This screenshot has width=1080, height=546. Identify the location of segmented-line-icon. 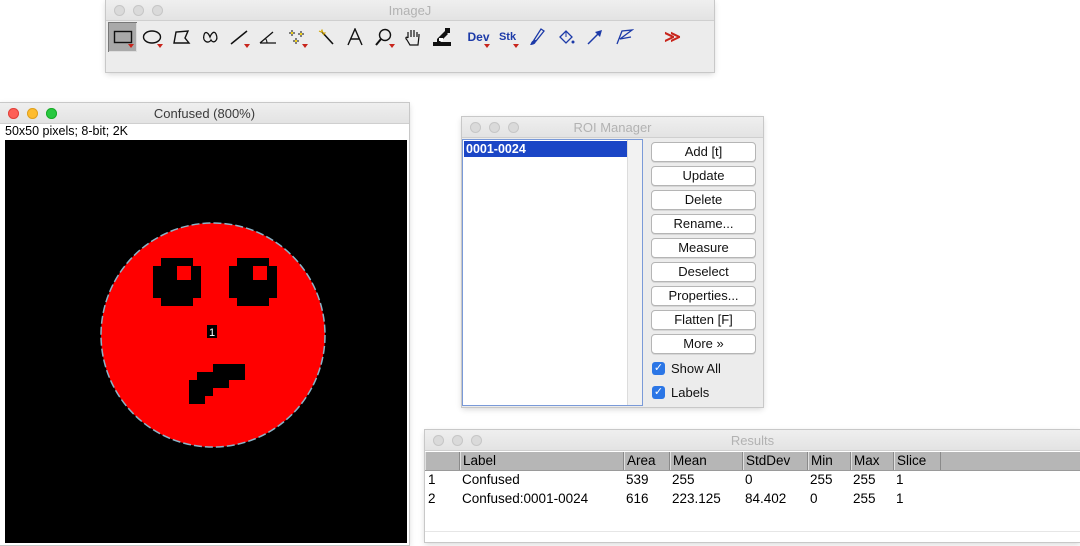
(624, 37).